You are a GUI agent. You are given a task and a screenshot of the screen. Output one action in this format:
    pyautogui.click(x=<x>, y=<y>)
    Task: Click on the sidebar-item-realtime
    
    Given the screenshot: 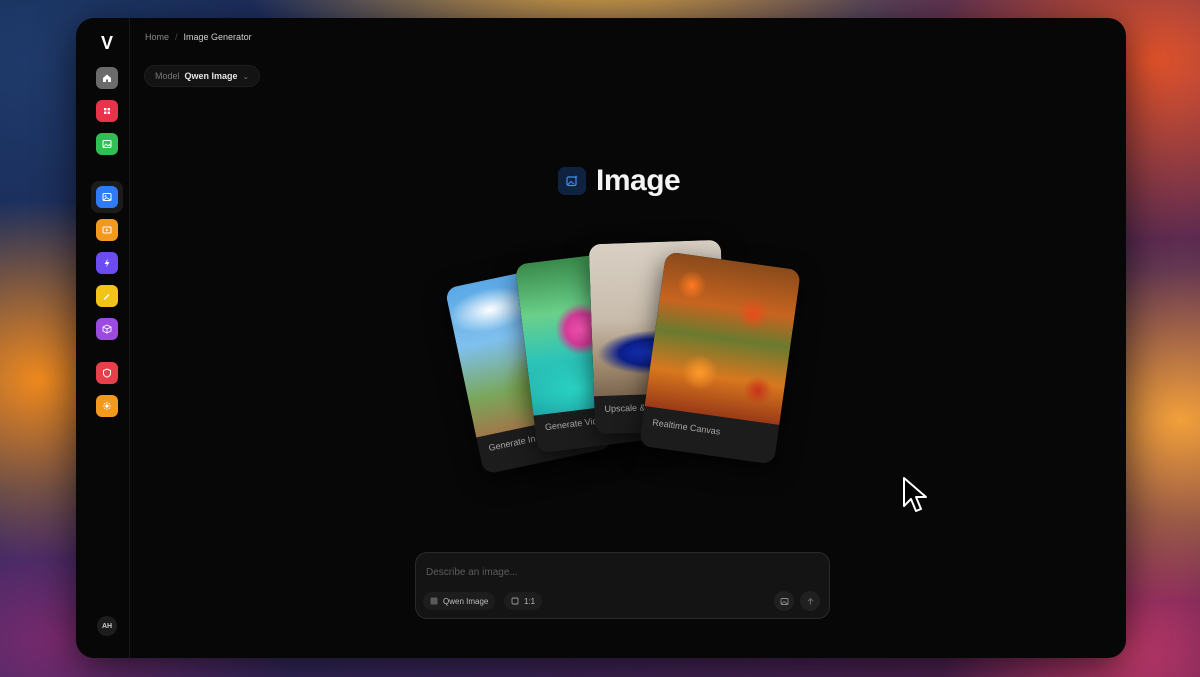 What is the action you would take?
    pyautogui.click(x=107, y=263)
    